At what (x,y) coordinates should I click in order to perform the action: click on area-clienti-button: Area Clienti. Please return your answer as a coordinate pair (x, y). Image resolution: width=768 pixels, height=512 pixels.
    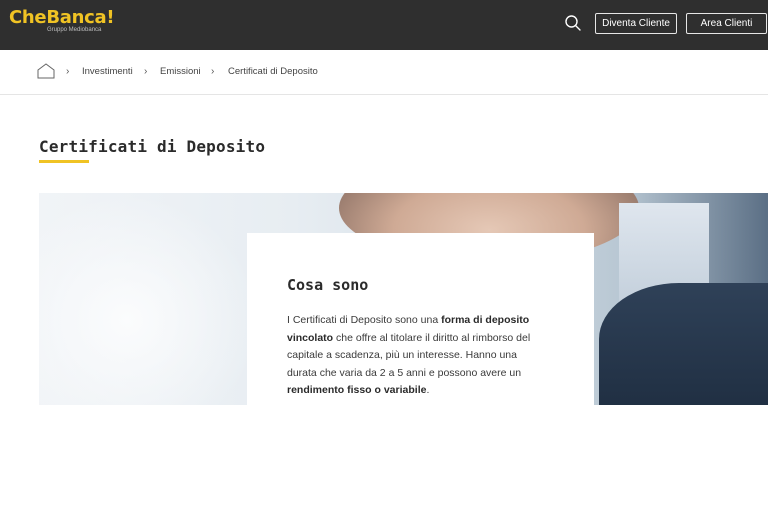
    Looking at the image, I should click on (726, 23).